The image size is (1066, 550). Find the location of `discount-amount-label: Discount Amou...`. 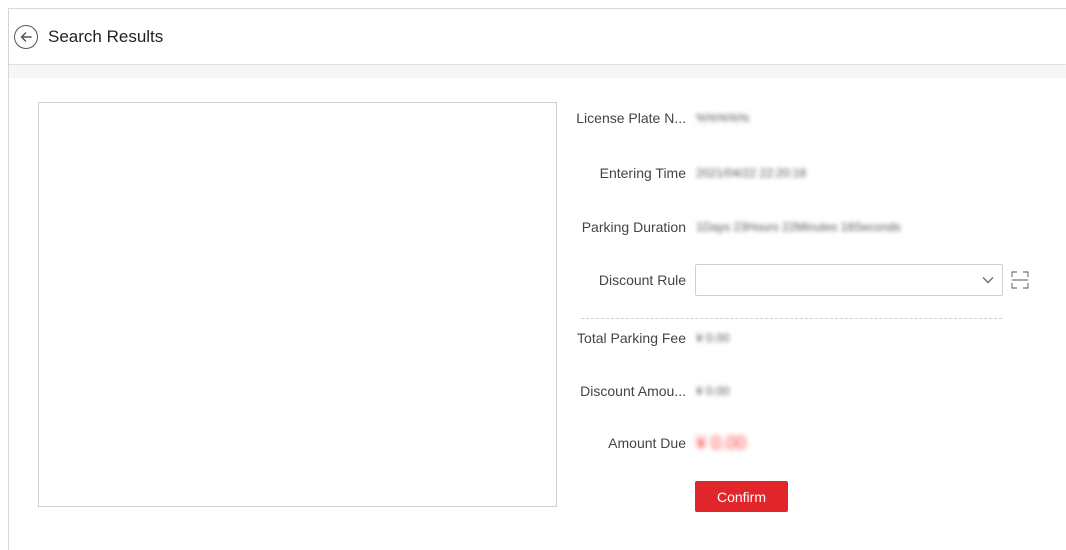

discount-amount-label: Discount Amou... is located at coordinates (633, 391).